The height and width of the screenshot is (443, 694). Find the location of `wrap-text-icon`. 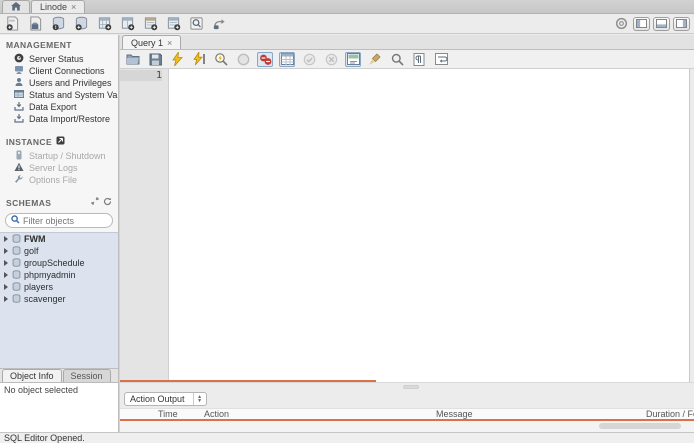

wrap-text-icon is located at coordinates (441, 59).